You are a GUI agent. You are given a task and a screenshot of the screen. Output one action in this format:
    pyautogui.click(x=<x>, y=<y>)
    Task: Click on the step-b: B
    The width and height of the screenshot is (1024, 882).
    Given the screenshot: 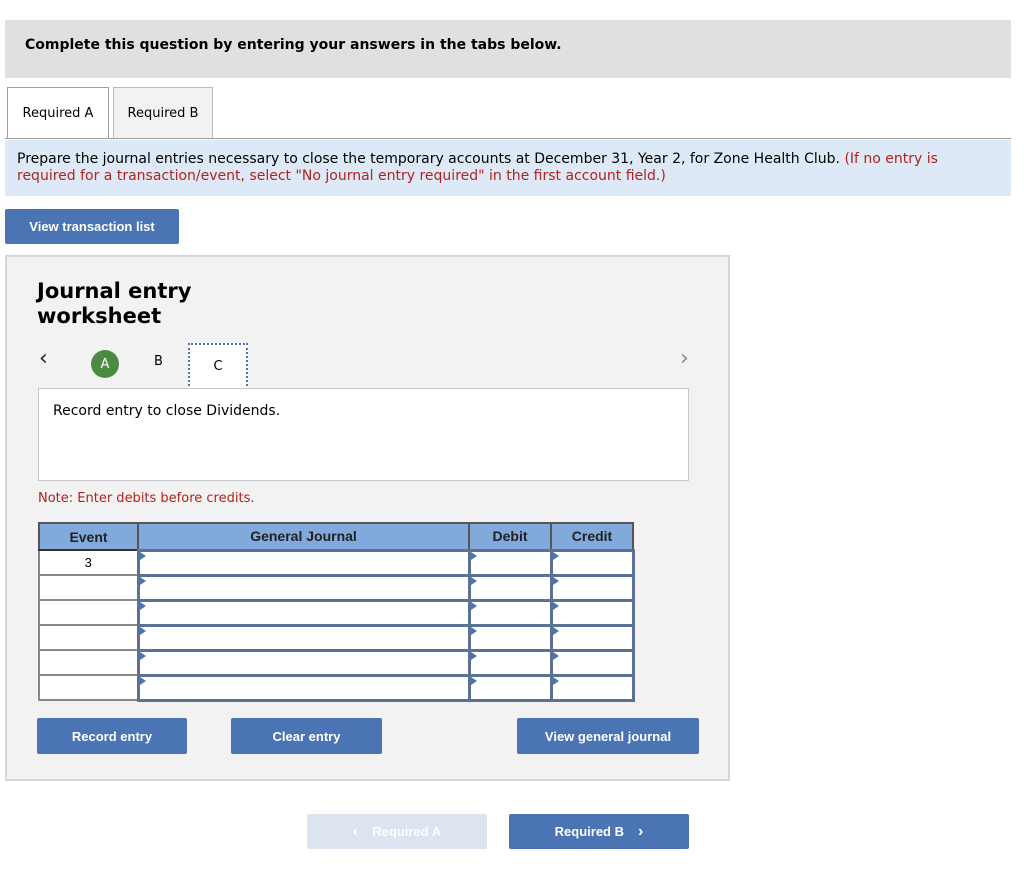 What is the action you would take?
    pyautogui.click(x=158, y=361)
    